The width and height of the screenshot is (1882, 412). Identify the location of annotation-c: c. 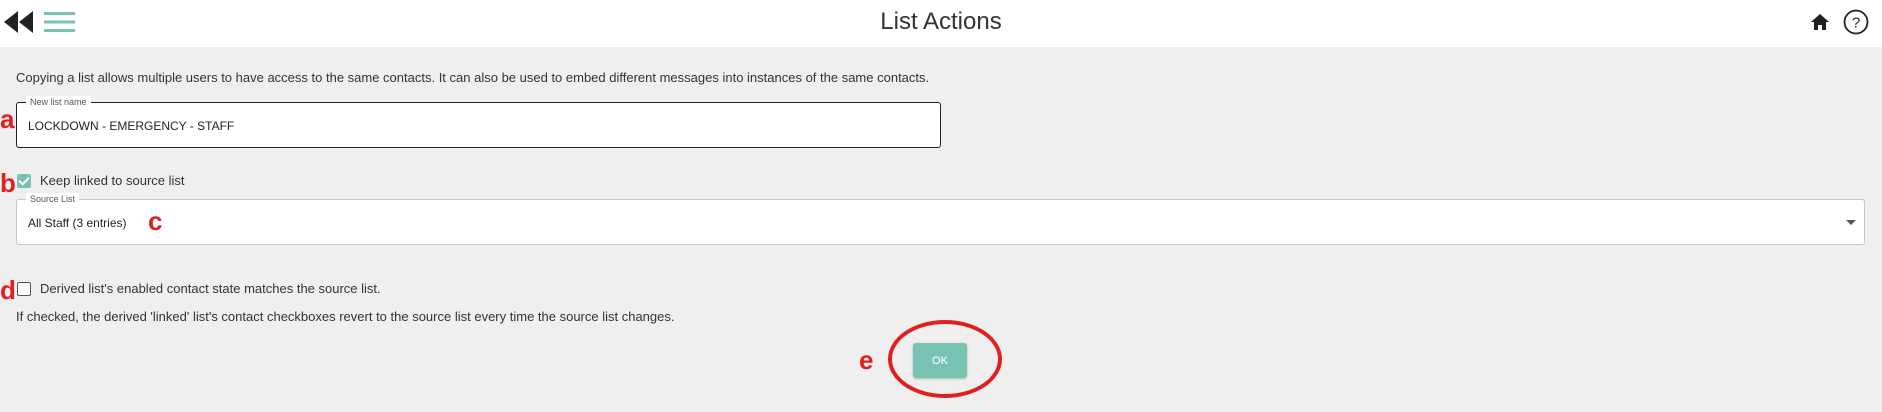
(155, 221).